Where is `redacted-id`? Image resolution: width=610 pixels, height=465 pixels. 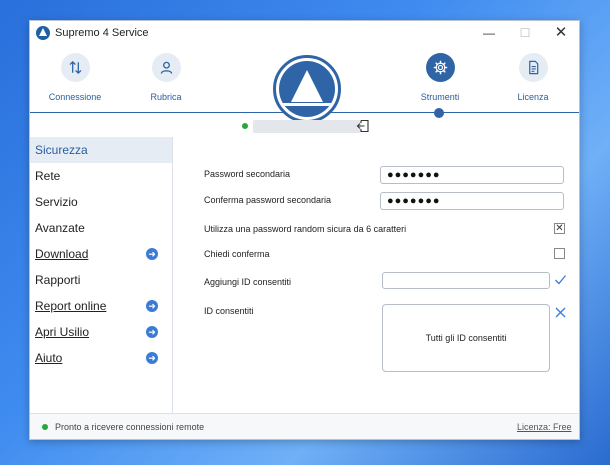
redacted-id is located at coordinates (307, 126).